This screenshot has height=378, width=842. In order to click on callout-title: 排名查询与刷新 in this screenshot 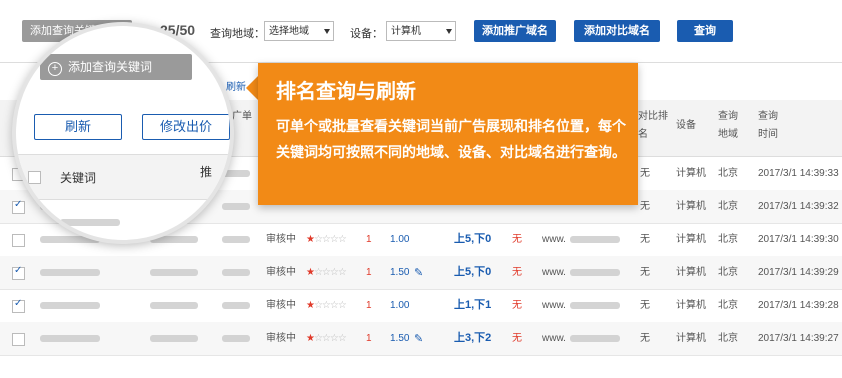, I will do `click(346, 92)`.